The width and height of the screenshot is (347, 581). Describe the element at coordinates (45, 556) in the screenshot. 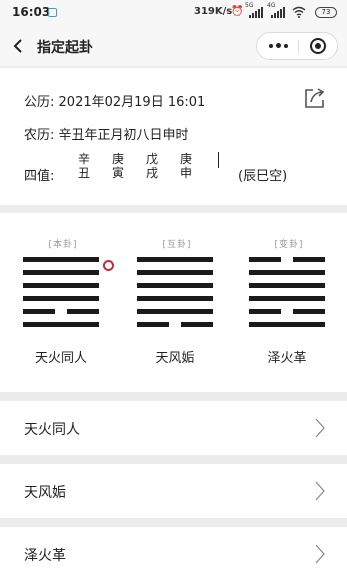

I see `list-item-label: 泽火革` at that location.